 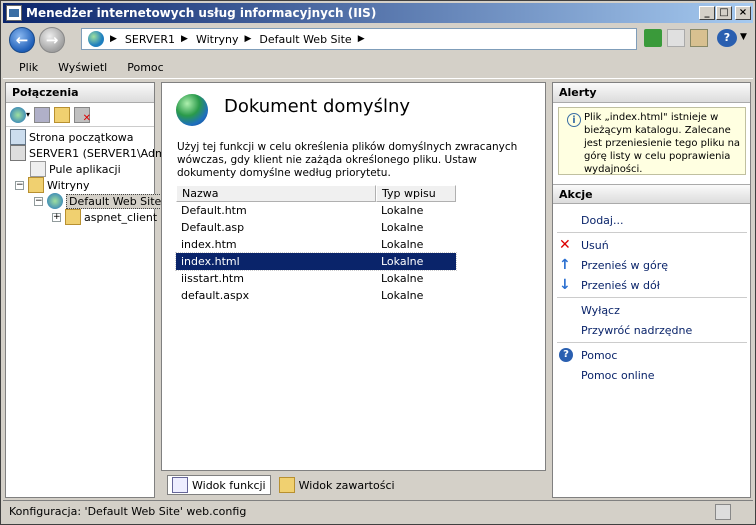 What do you see at coordinates (651, 194) in the screenshot?
I see `actions-header: Akcje` at bounding box center [651, 194].